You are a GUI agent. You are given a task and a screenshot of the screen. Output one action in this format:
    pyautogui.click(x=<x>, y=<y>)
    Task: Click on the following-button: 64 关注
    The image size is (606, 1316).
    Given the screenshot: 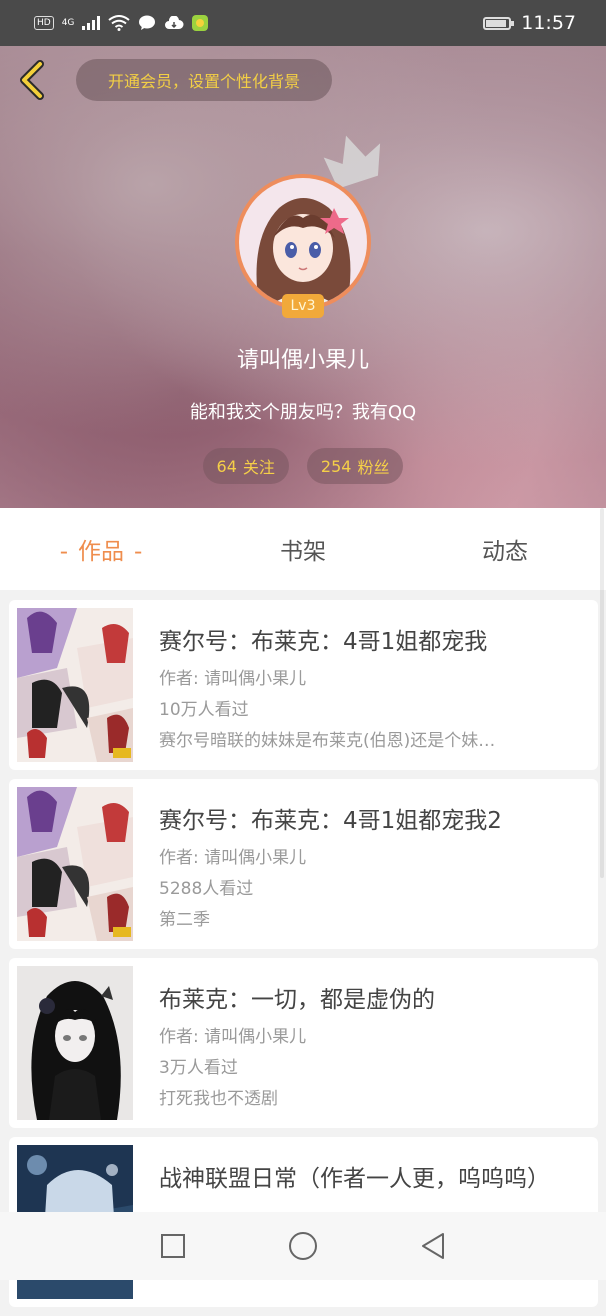 What is the action you would take?
    pyautogui.click(x=245, y=466)
    